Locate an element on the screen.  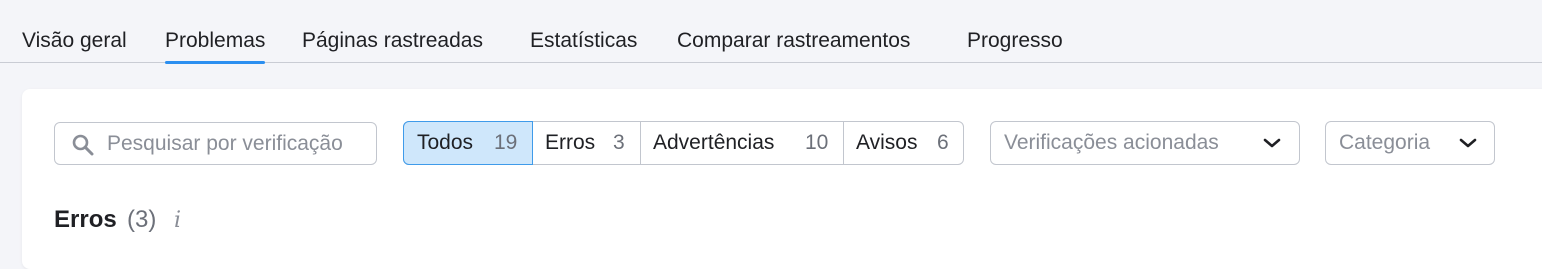
filter-advertencias-button: Advertências 10 is located at coordinates (742, 143).